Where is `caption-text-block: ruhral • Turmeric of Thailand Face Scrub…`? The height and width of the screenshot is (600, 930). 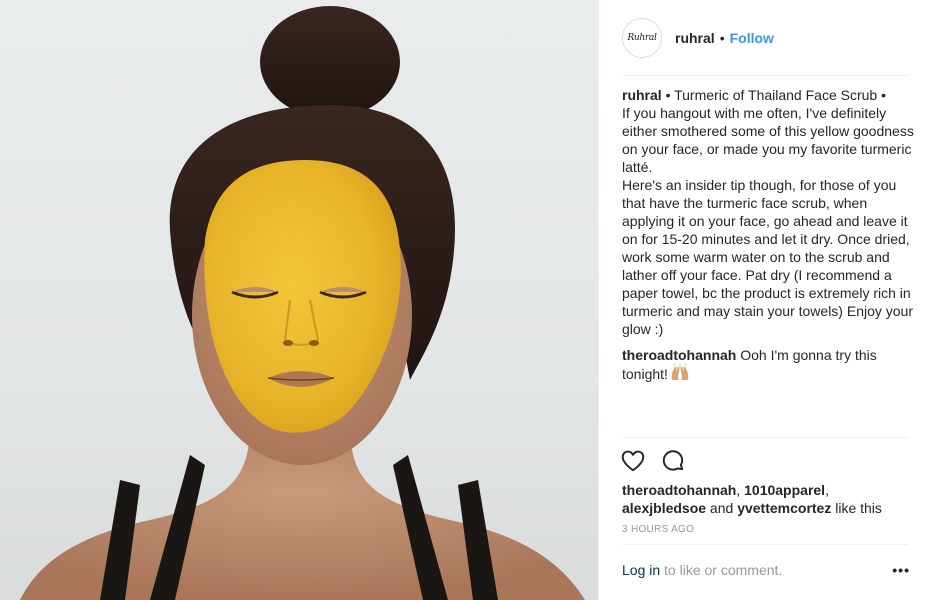
caption-text-block: ruhral • Turmeric of Thailand Face Scrub… is located at coordinates (768, 212).